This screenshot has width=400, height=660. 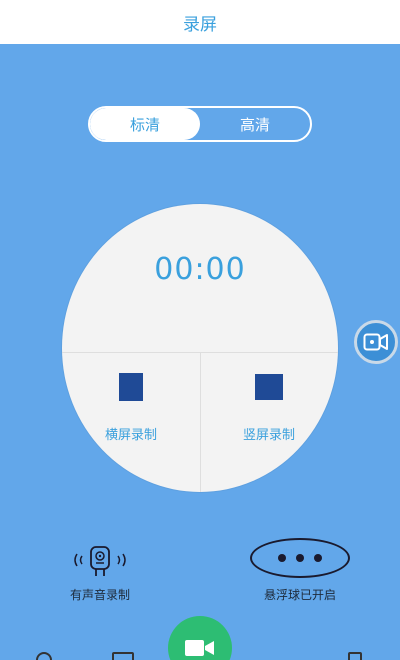 I want to click on settings-tab-icon, so click(x=355, y=656).